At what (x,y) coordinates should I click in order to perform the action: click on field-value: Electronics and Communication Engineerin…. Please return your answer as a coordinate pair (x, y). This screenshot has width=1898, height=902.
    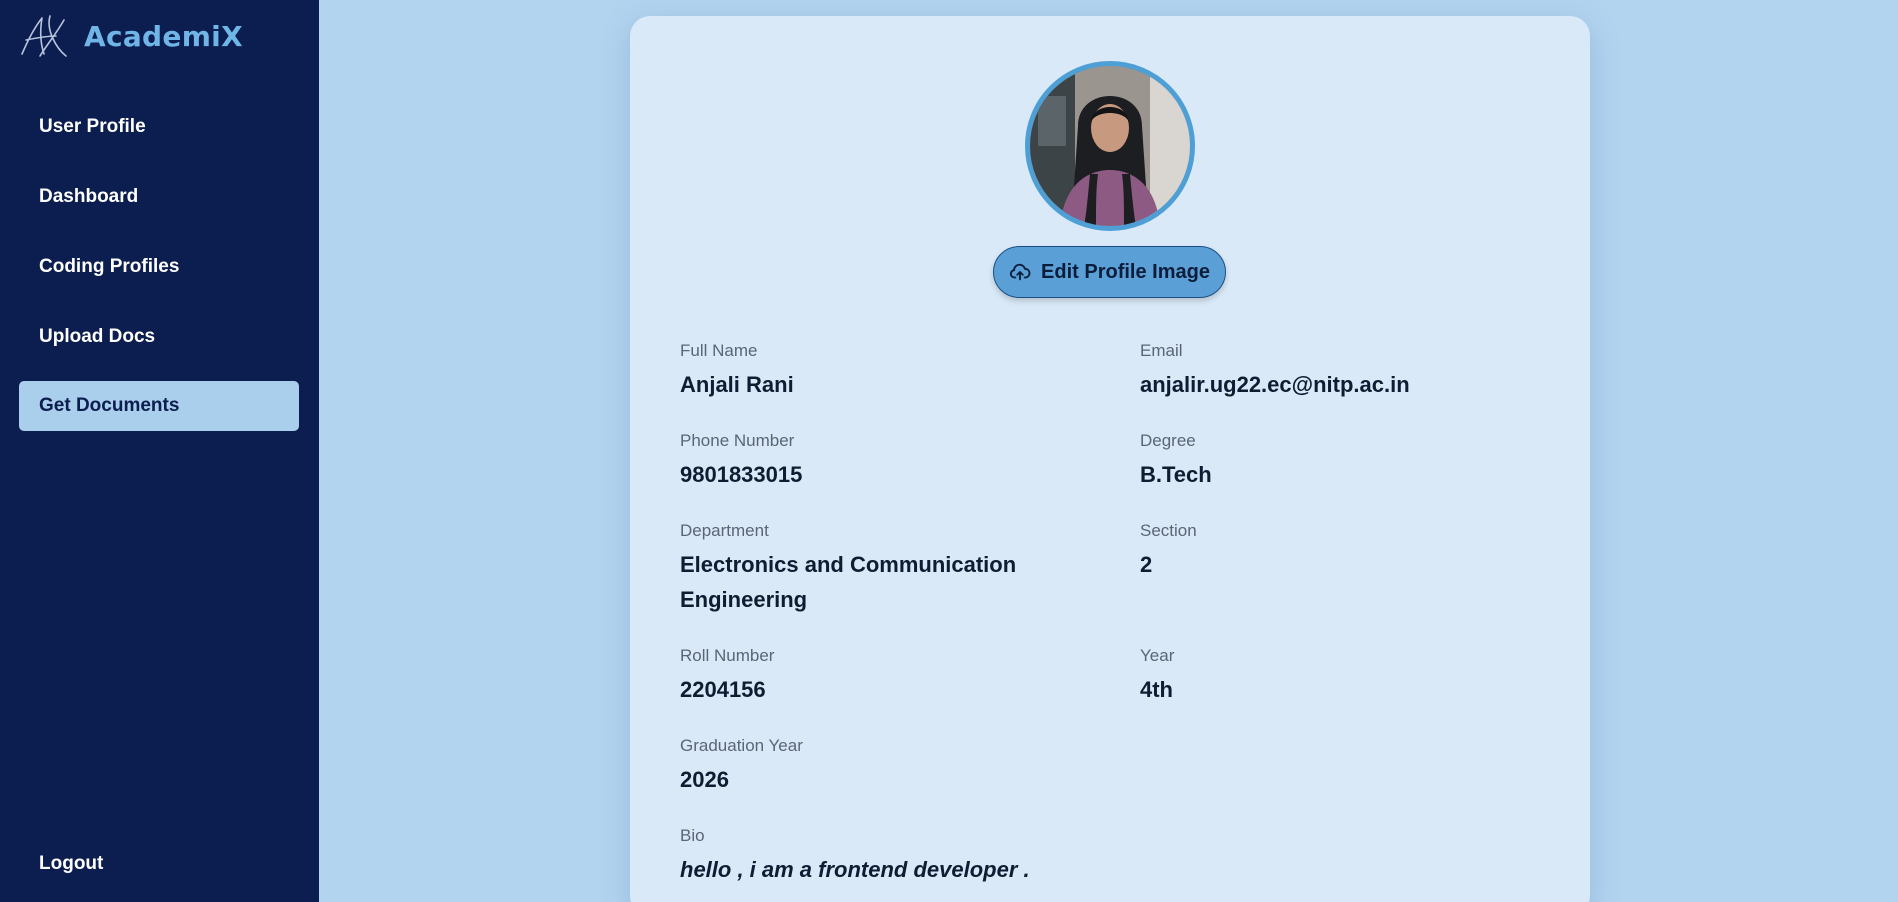
    Looking at the image, I should click on (848, 582).